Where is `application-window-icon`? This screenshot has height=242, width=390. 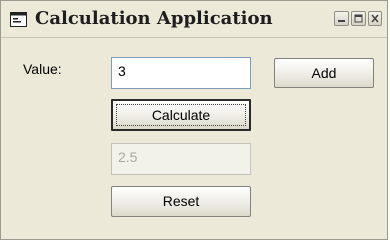 application-window-icon is located at coordinates (18, 19).